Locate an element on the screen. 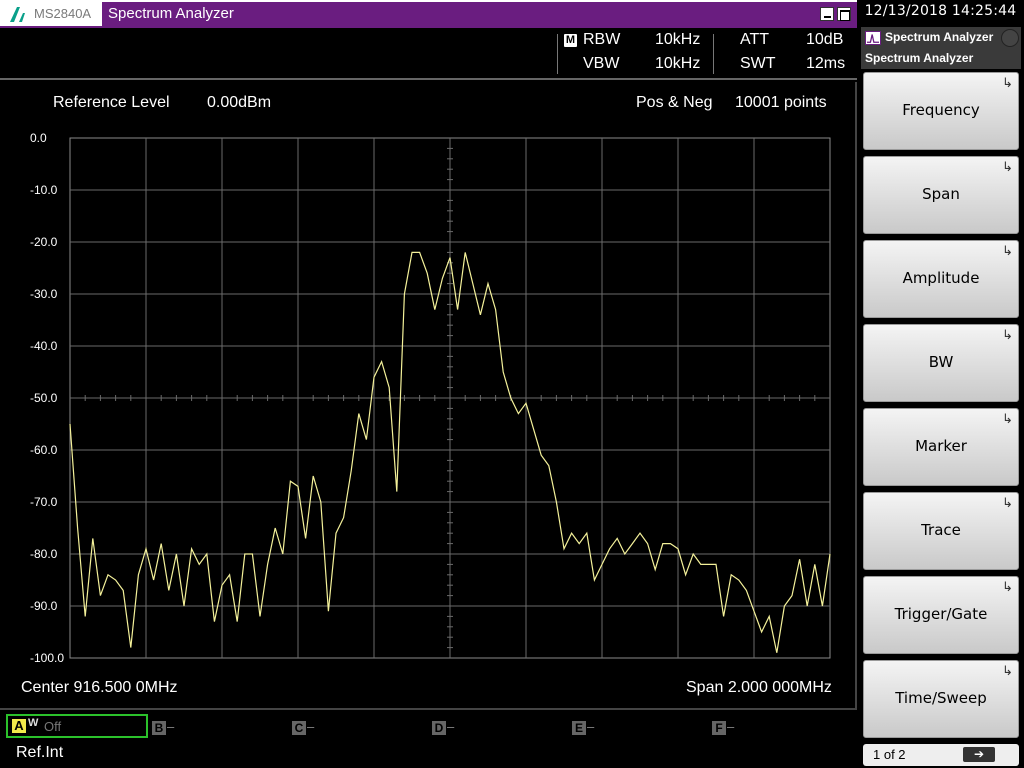  maximize-button is located at coordinates (844, 14).